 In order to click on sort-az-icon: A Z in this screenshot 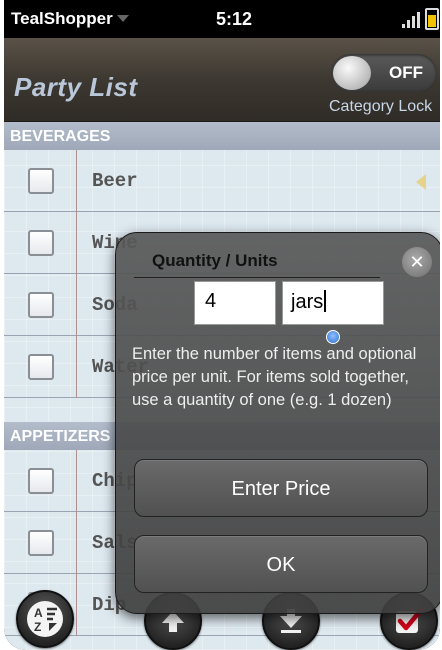, I will do `click(45, 619)`.